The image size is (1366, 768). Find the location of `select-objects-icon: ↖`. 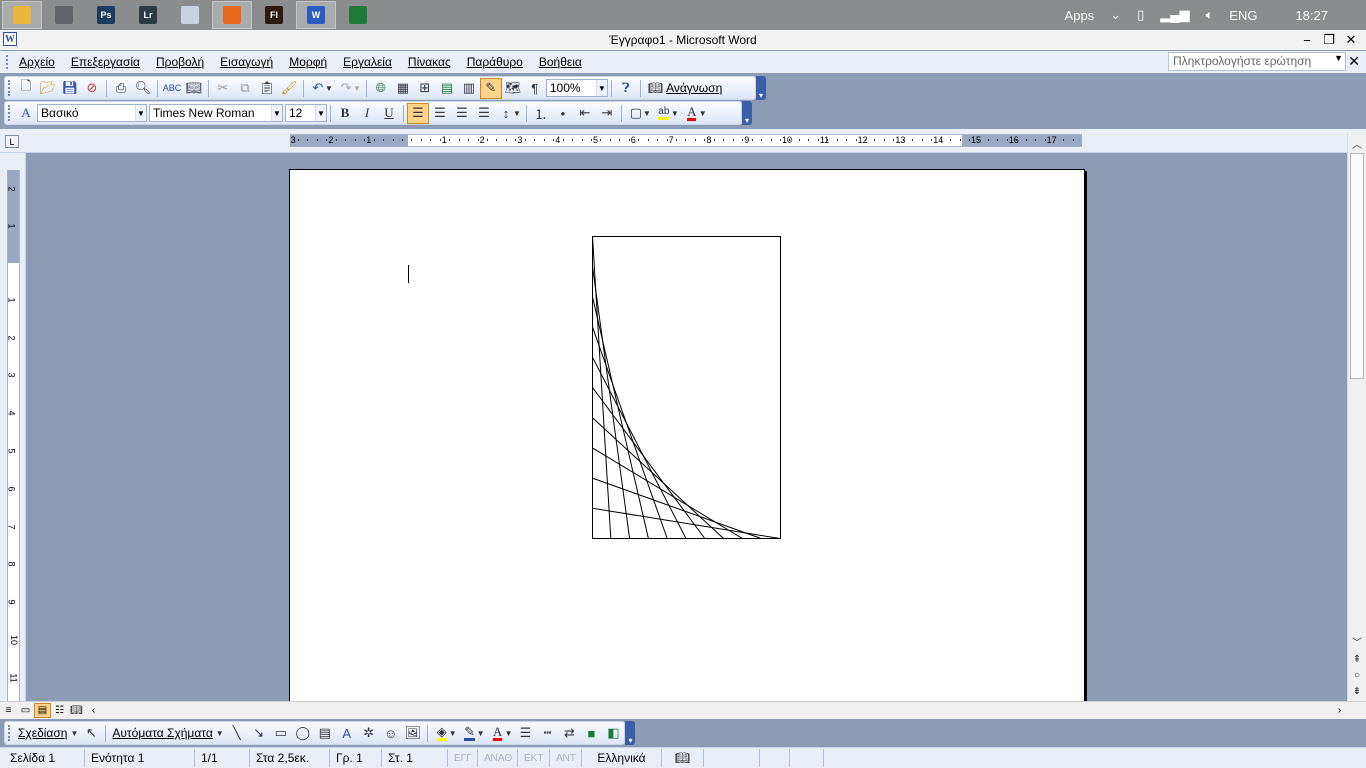

select-objects-icon: ↖ is located at coordinates (91, 733).